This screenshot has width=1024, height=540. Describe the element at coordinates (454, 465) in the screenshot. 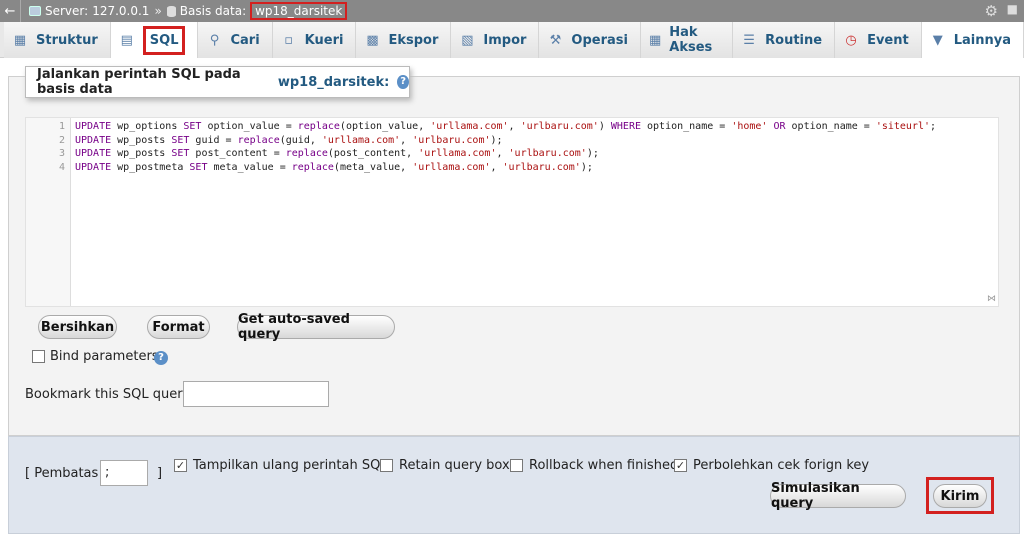

I see `retain-query-box-label: Retain query box` at that location.